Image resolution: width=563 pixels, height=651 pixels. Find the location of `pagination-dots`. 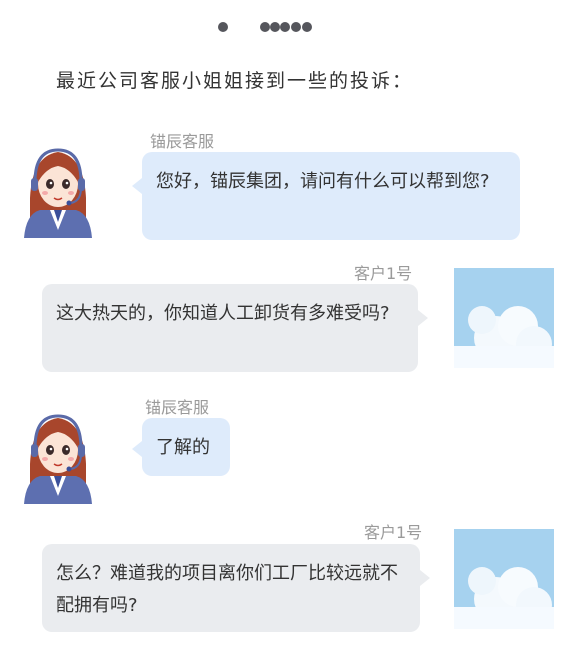

pagination-dots is located at coordinates (281, 28).